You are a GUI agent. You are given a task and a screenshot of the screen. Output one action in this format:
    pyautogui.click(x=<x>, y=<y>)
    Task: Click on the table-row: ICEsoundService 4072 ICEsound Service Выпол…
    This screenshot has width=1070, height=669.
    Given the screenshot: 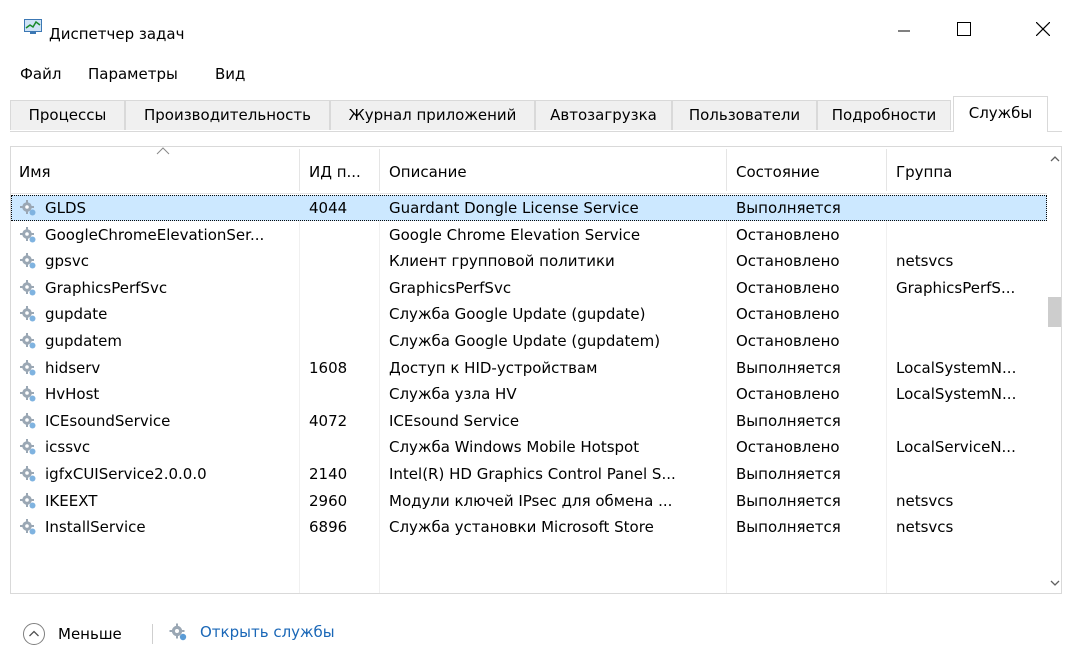 What is the action you would take?
    pyautogui.click(x=529, y=421)
    